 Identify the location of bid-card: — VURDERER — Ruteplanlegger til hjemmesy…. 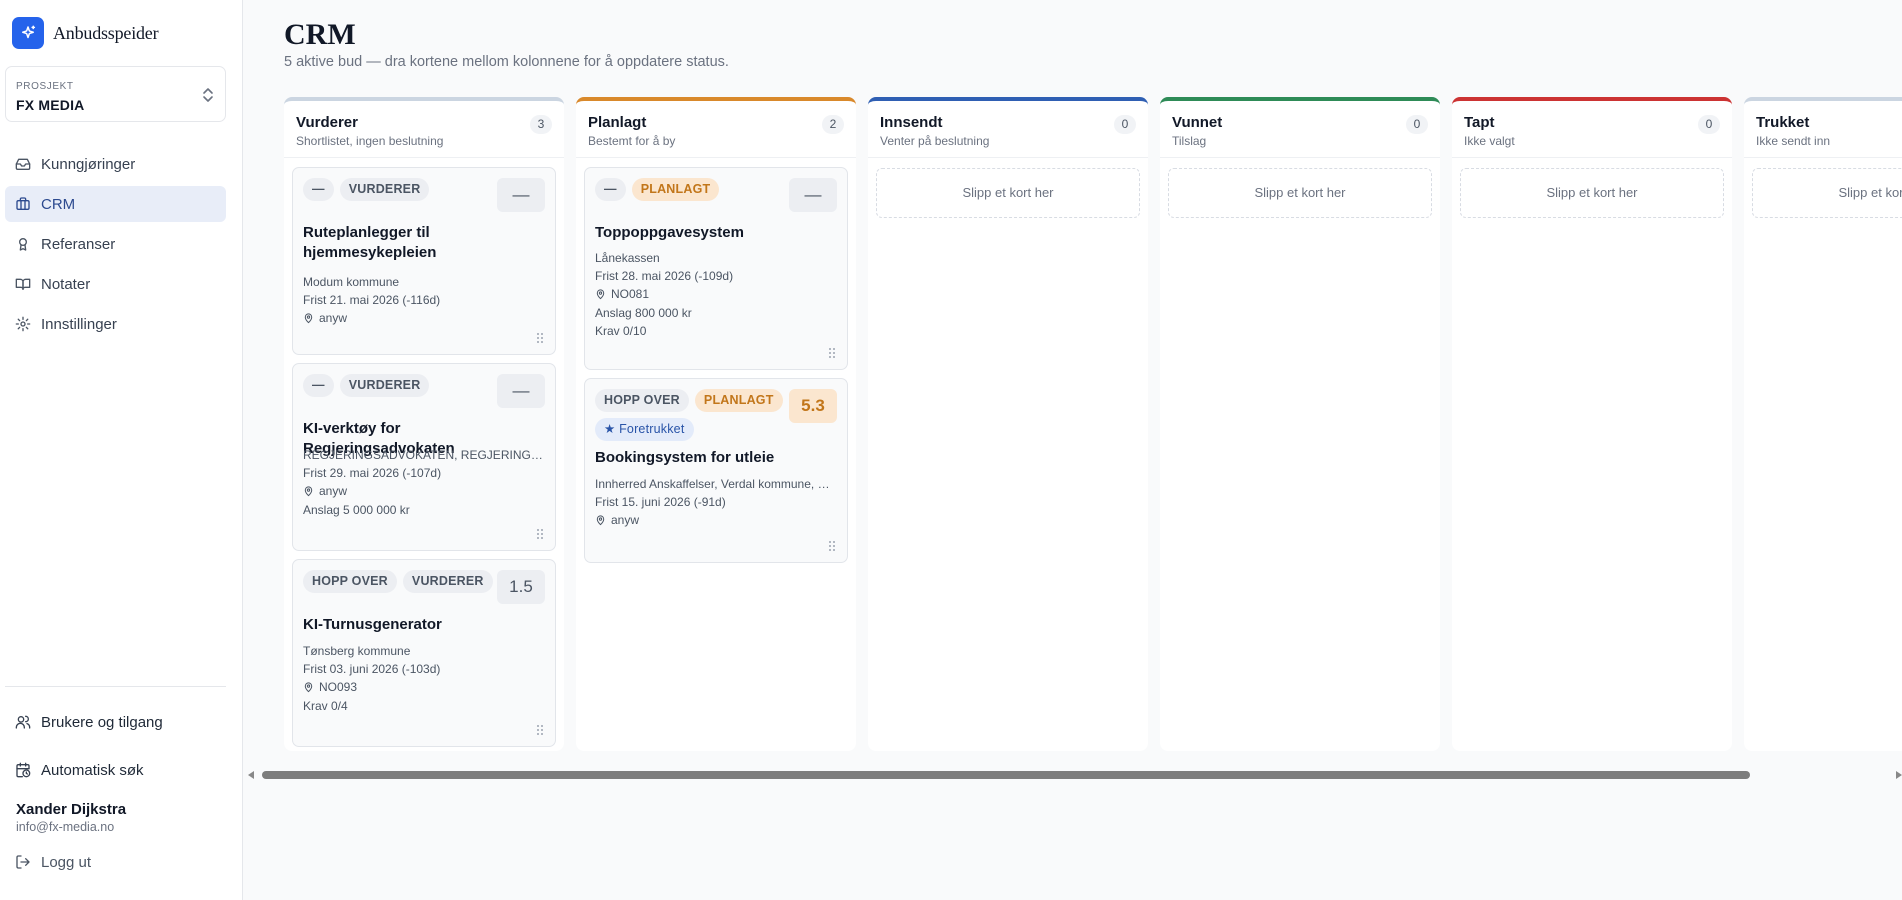
(424, 261).